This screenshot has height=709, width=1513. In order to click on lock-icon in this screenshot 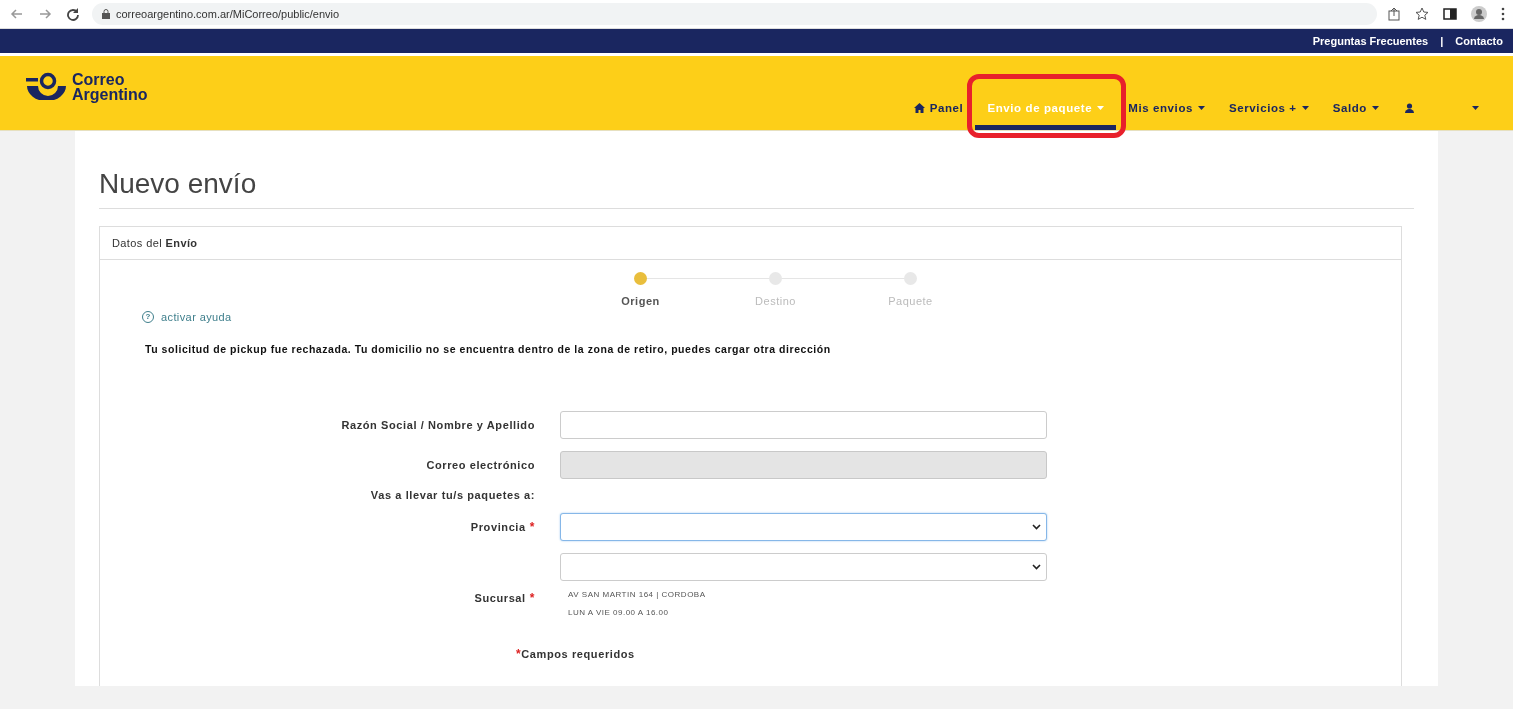, I will do `click(106, 14)`.